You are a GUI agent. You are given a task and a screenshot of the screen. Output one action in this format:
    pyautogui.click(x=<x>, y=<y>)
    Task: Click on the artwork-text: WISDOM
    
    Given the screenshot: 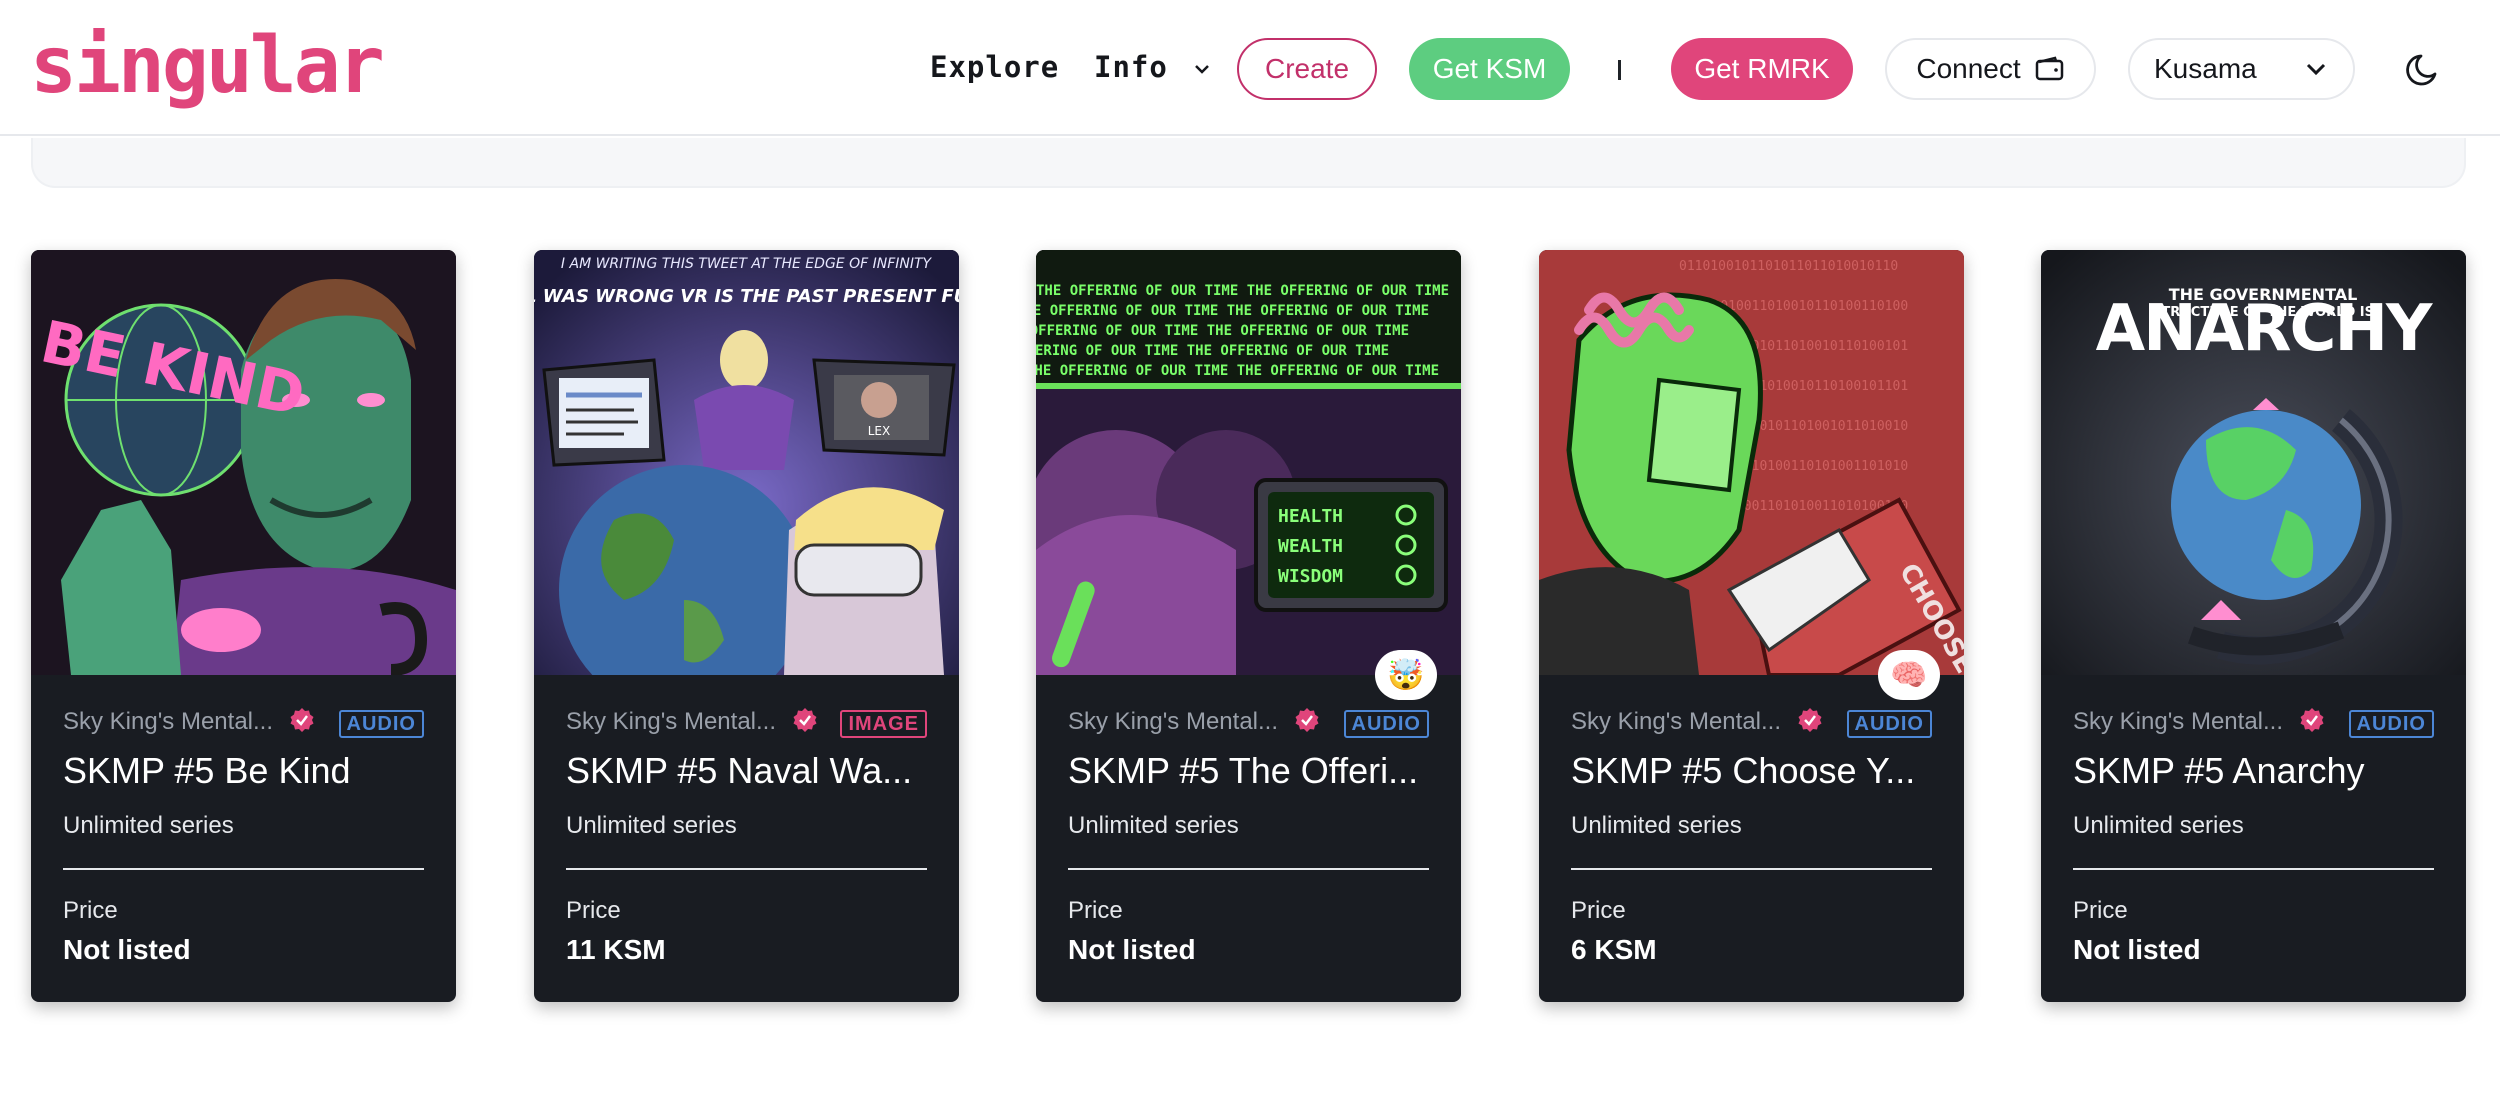 What is the action you would take?
    pyautogui.click(x=1310, y=576)
    